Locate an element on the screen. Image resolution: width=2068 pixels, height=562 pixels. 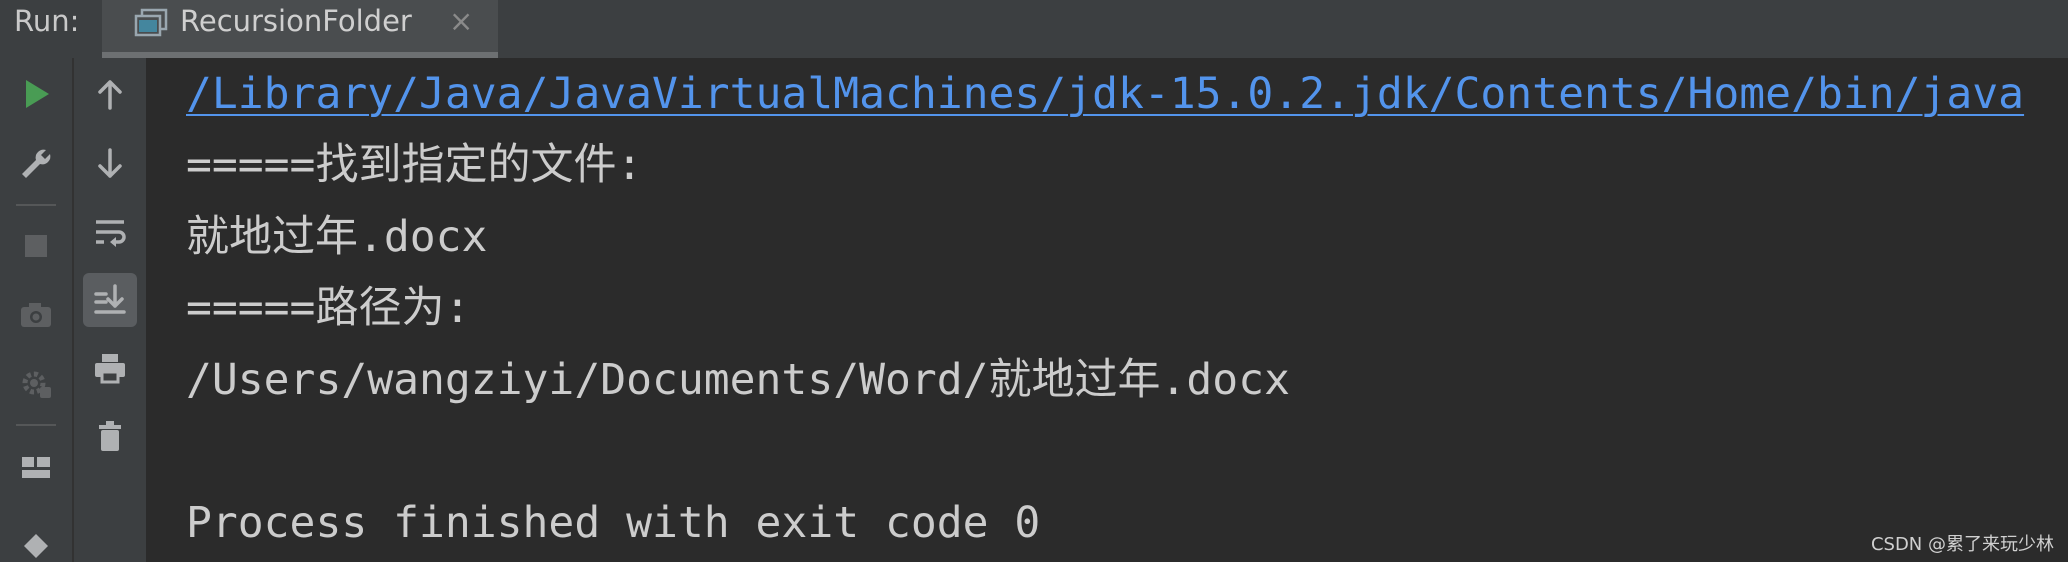
down-stack-button is located at coordinates (110, 164).